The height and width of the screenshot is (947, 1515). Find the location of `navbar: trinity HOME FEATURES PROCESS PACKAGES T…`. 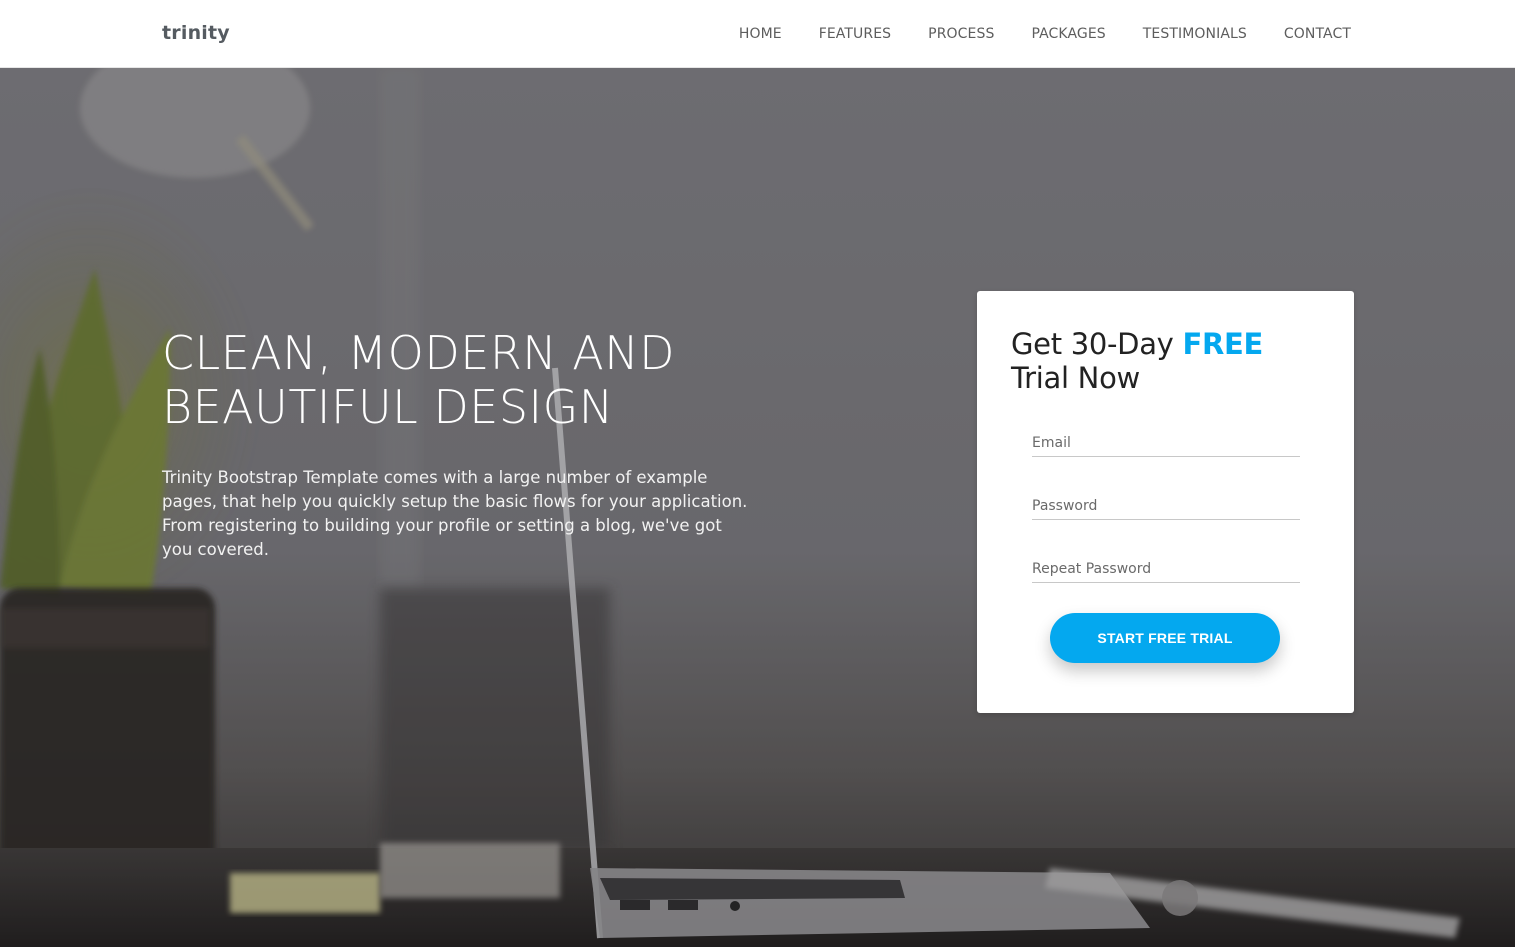

navbar: trinity HOME FEATURES PROCESS PACKAGES T… is located at coordinates (757, 34).